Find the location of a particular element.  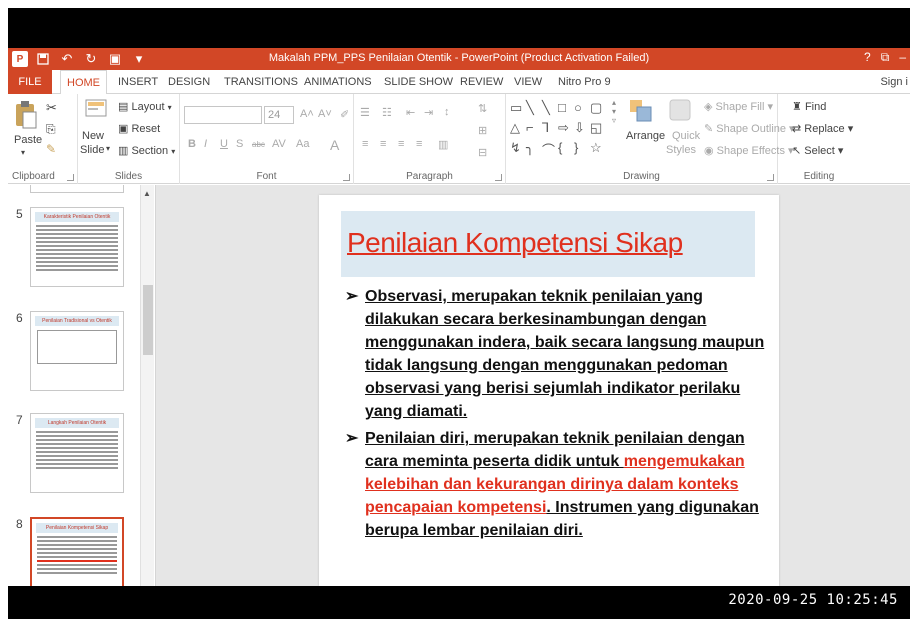

video-letterbox-bottom: 2020-09-25 10:25:45 is located at coordinates (459, 602).